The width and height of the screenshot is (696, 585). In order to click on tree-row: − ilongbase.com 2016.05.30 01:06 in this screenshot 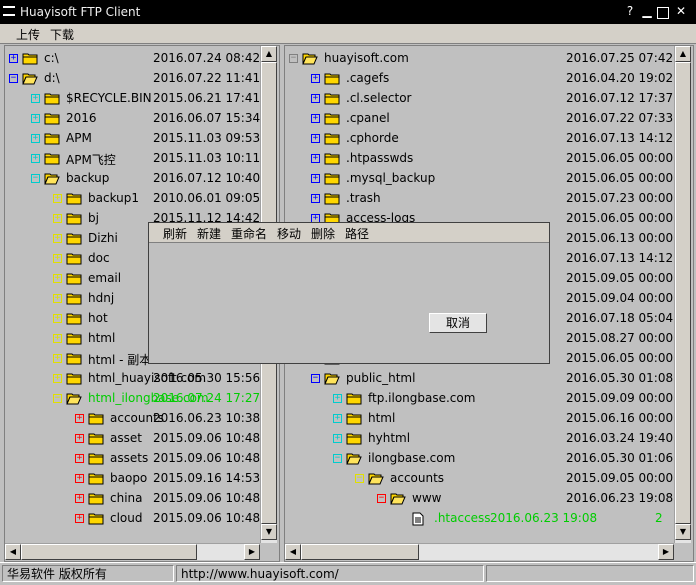, I will do `click(479, 460)`.